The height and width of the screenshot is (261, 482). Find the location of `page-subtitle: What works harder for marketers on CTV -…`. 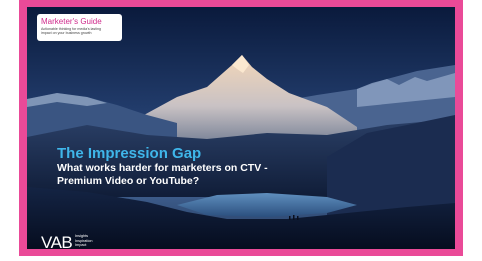

page-subtitle: What works harder for marketers on CTV -… is located at coordinates (162, 174).